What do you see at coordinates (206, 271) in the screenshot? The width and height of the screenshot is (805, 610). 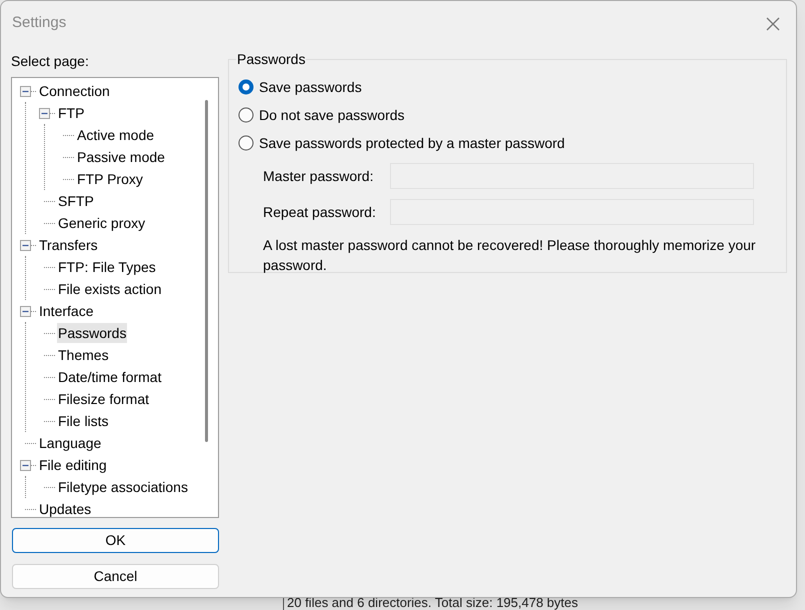 I see `scrollbar-thumb` at bounding box center [206, 271].